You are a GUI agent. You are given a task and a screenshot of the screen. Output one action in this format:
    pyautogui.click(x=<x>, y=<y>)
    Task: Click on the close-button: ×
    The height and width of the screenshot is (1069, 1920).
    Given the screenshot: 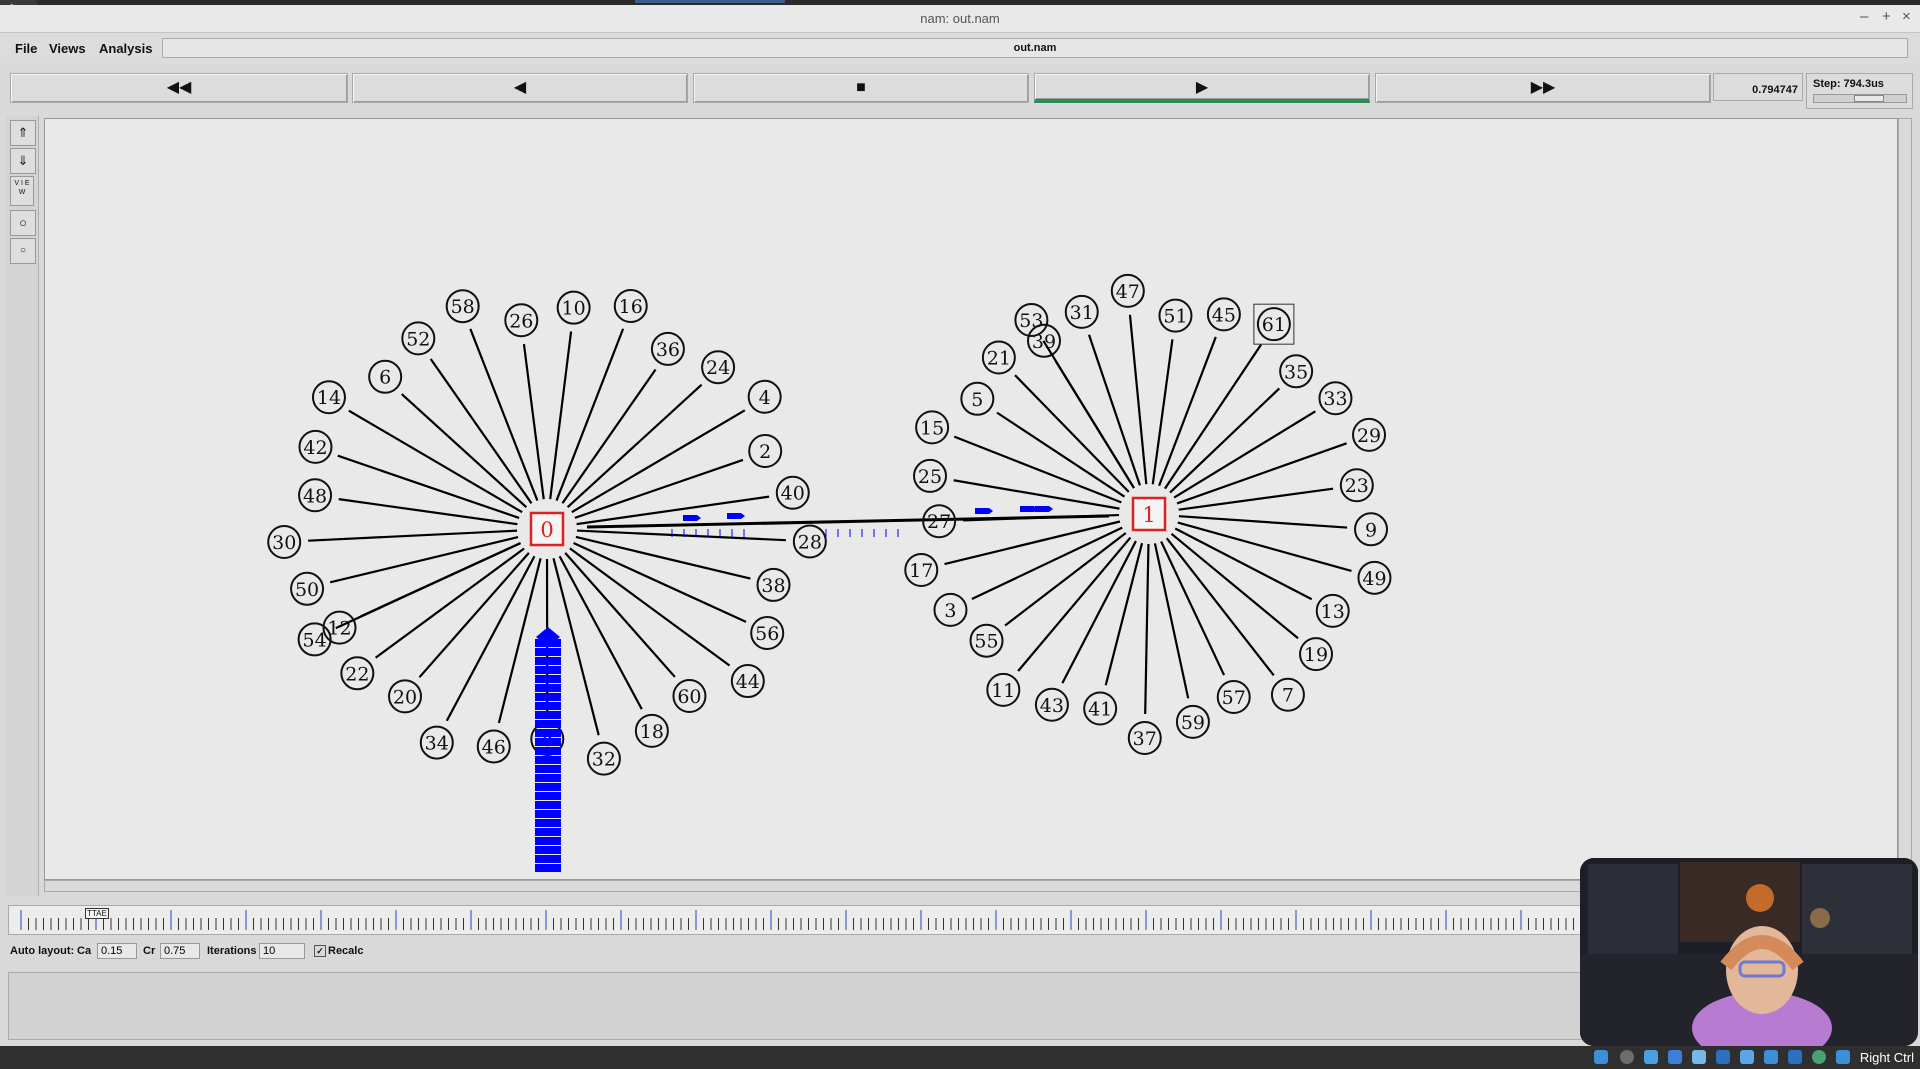 What is the action you would take?
    pyautogui.click(x=1906, y=16)
    